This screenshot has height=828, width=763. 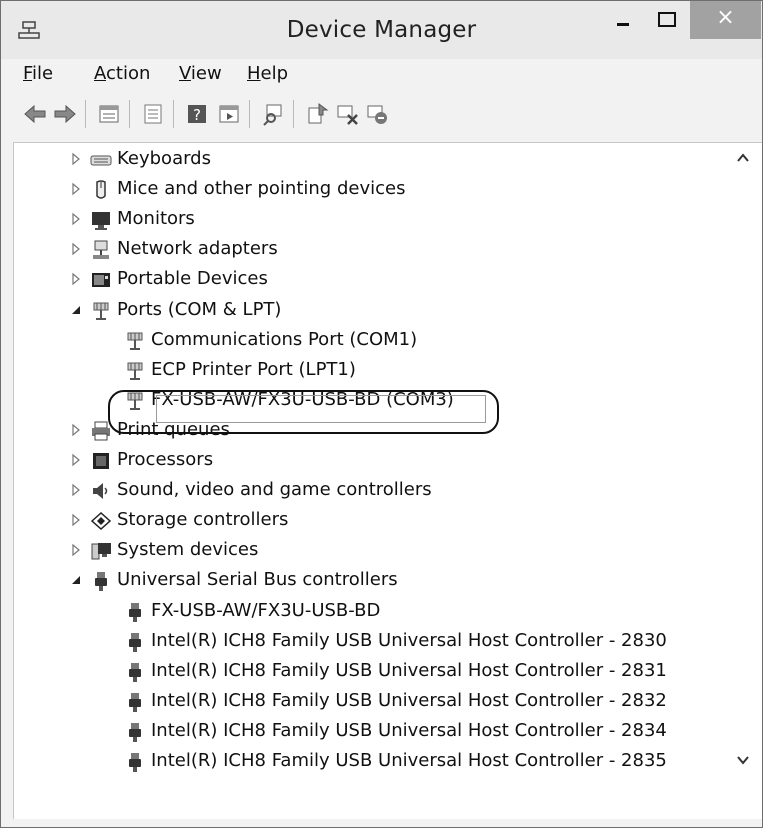 I want to click on menu-action: Action, so click(x=122, y=73).